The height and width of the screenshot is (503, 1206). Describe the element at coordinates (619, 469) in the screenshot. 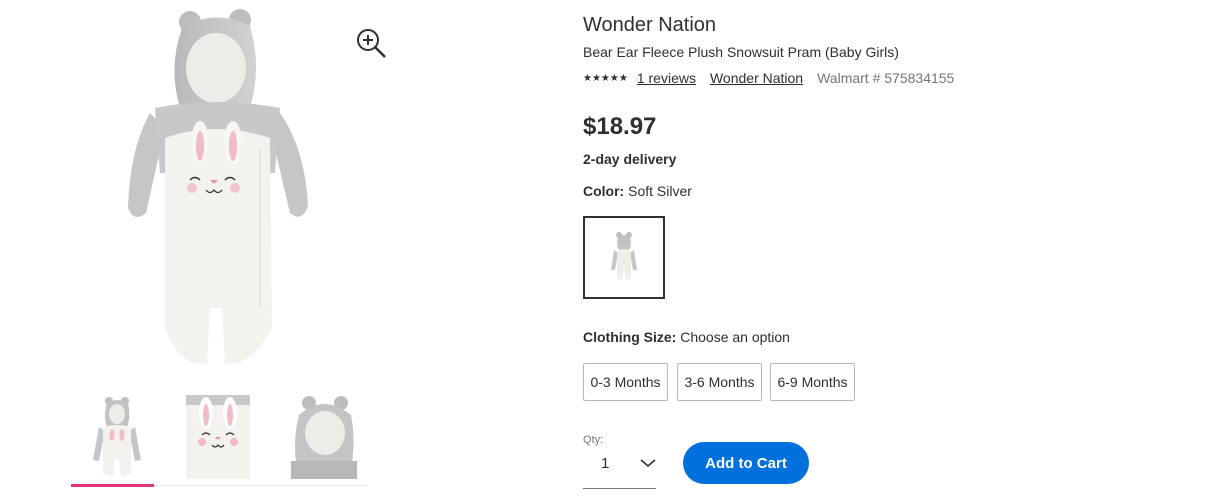

I see `quantity-select: 1` at that location.